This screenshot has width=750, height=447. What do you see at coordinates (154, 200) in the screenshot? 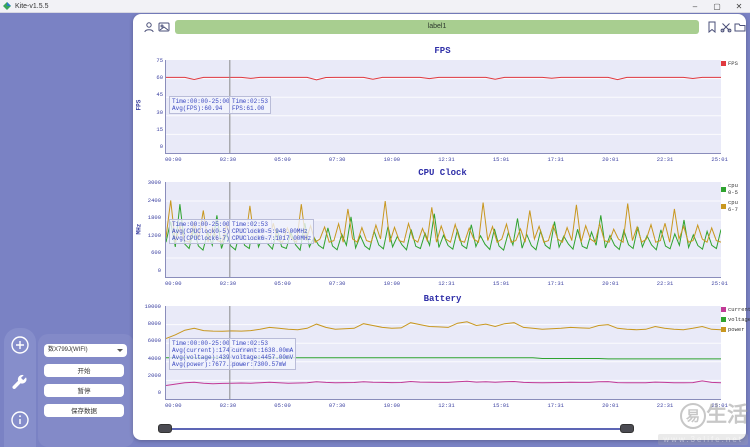
I see `y-tick-label: 2400` at bounding box center [154, 200].